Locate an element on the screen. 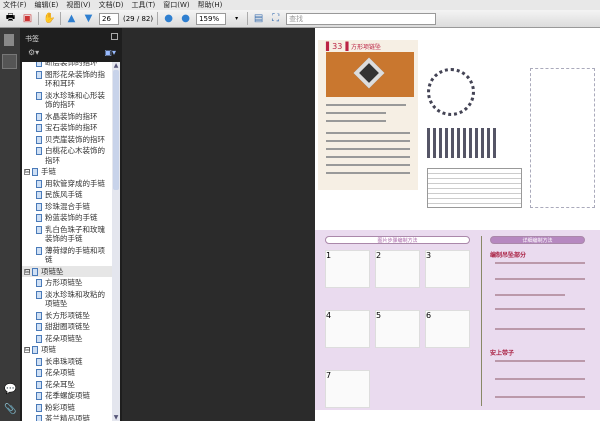 The height and width of the screenshot is (421, 600). step-number: 1 is located at coordinates (329, 255).